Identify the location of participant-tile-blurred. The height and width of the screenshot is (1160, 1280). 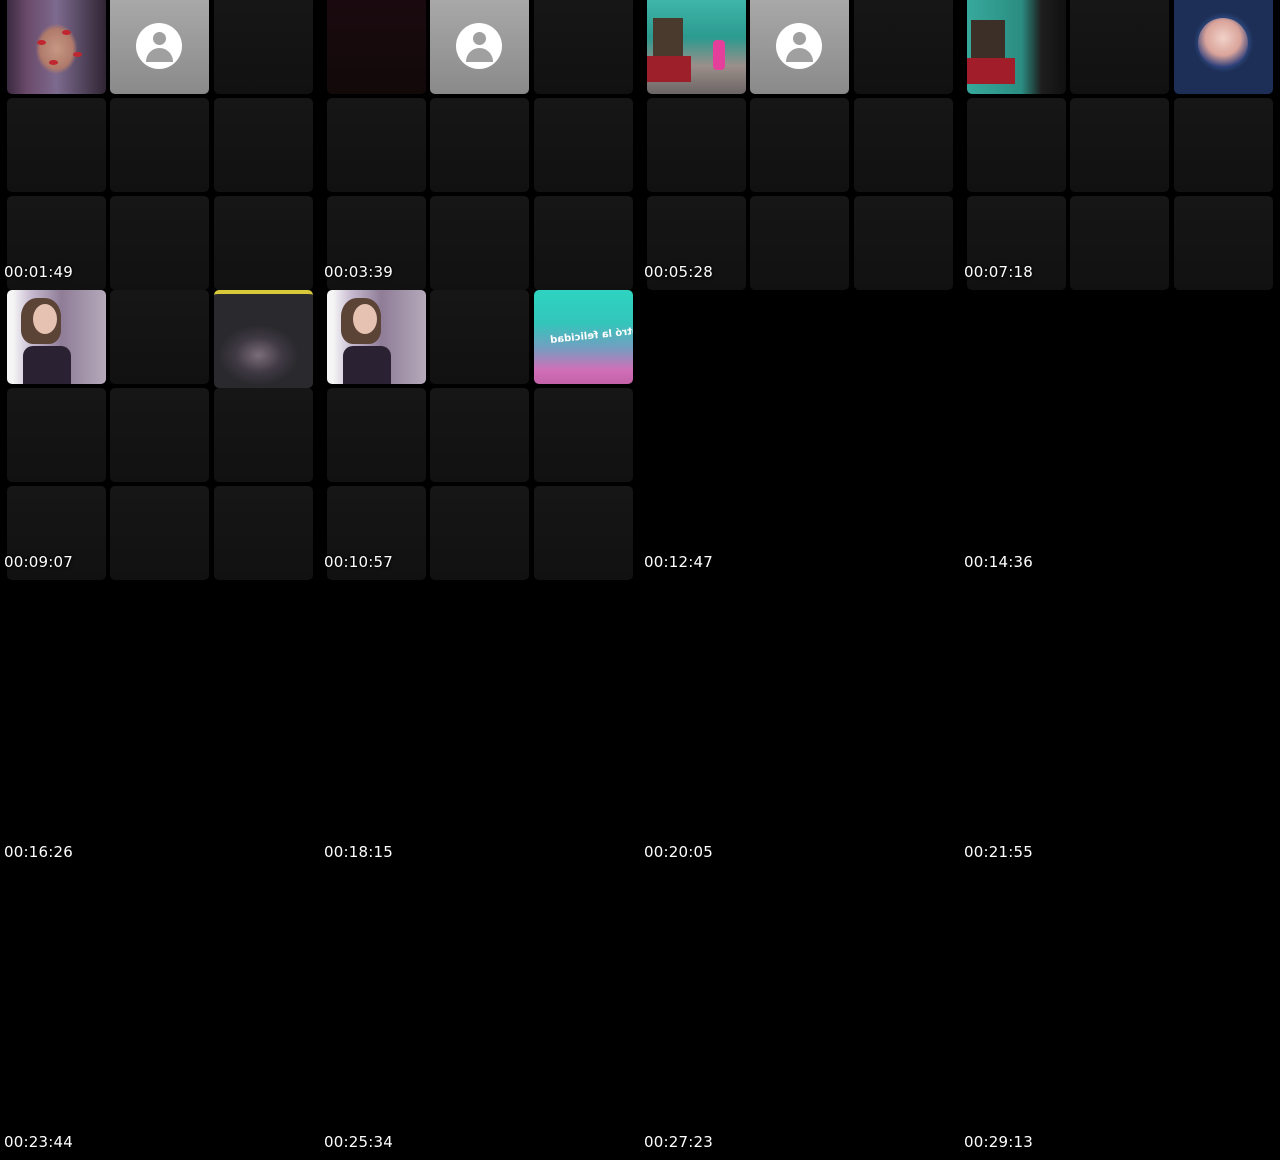
(263, 339).